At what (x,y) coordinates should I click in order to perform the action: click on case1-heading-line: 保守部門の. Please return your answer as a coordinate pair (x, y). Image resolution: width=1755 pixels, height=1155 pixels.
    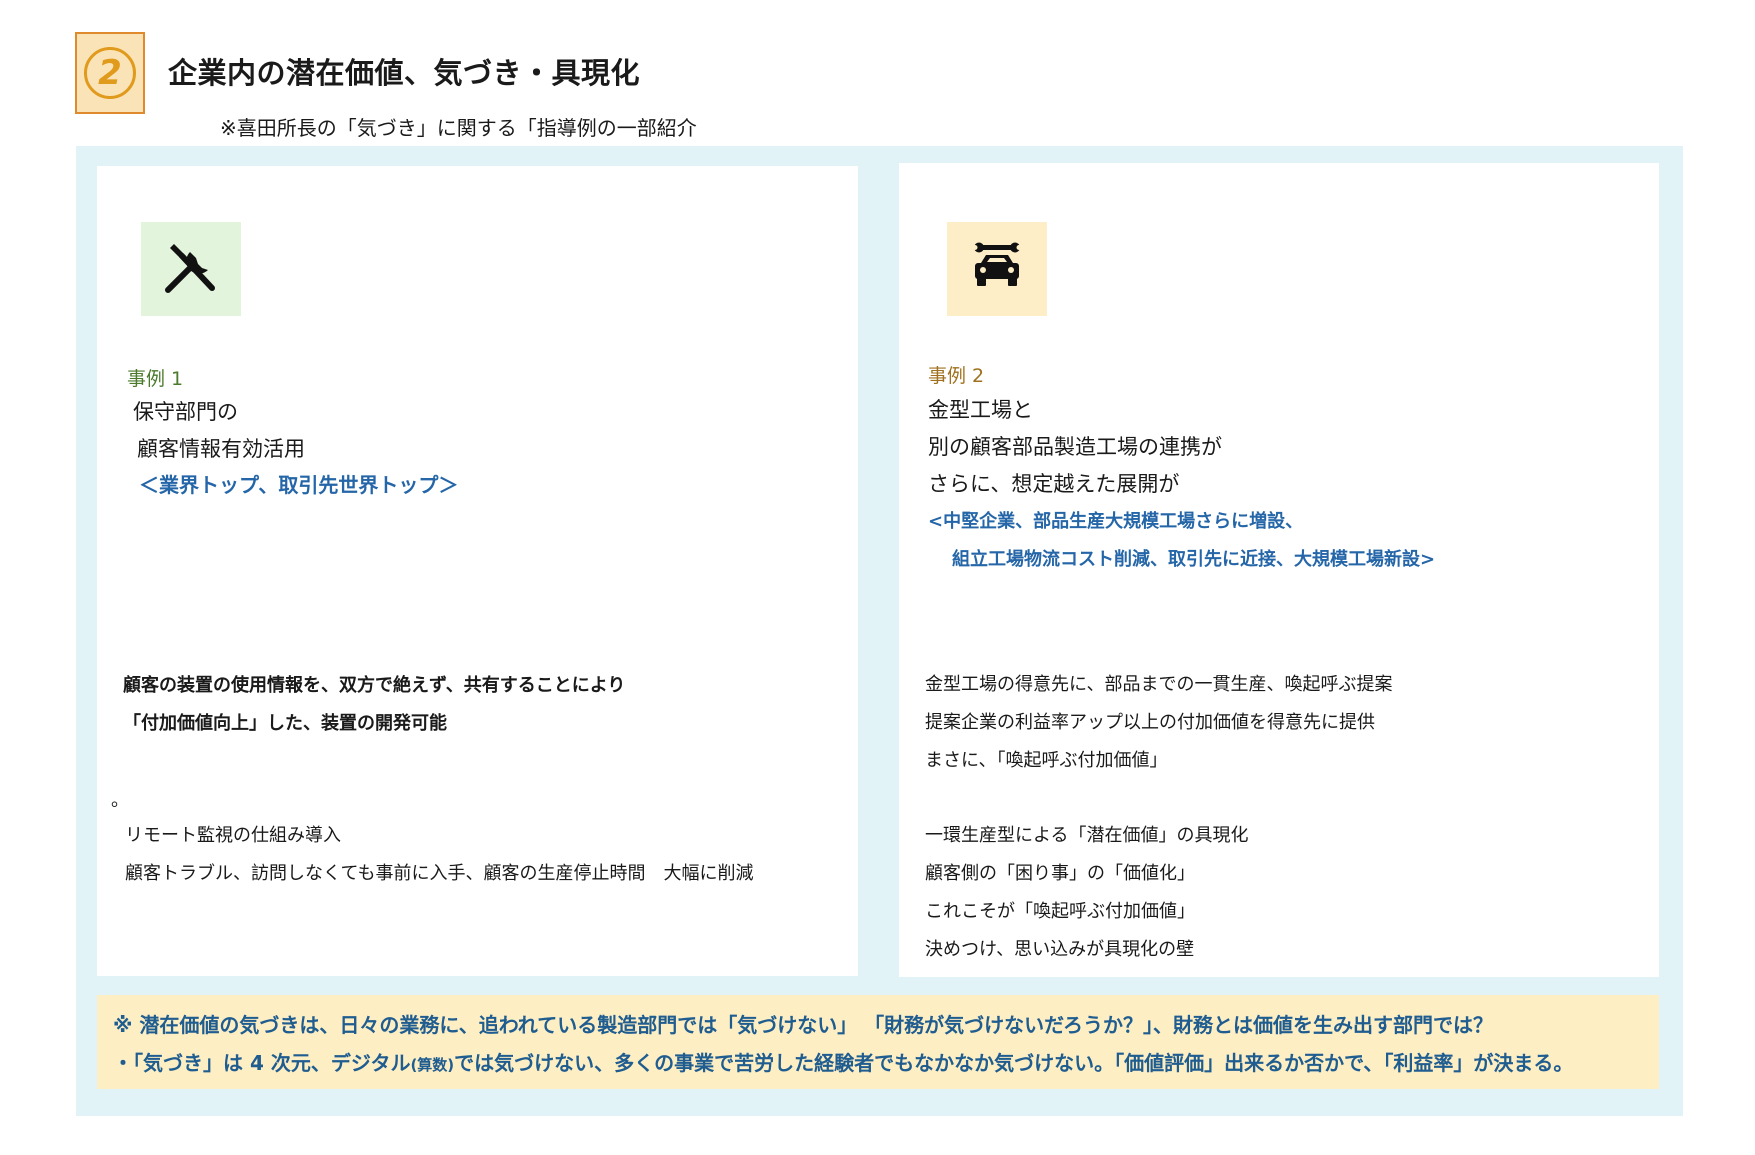
    Looking at the image, I should click on (185, 412).